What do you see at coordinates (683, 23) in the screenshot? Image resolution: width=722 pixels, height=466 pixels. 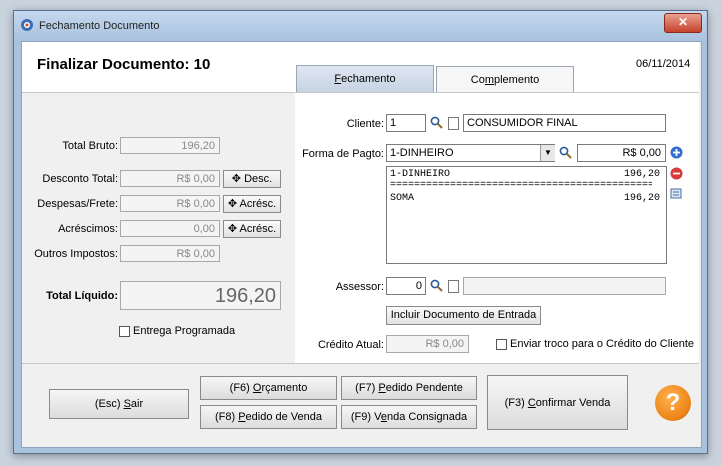 I see `close-button: ✕` at bounding box center [683, 23].